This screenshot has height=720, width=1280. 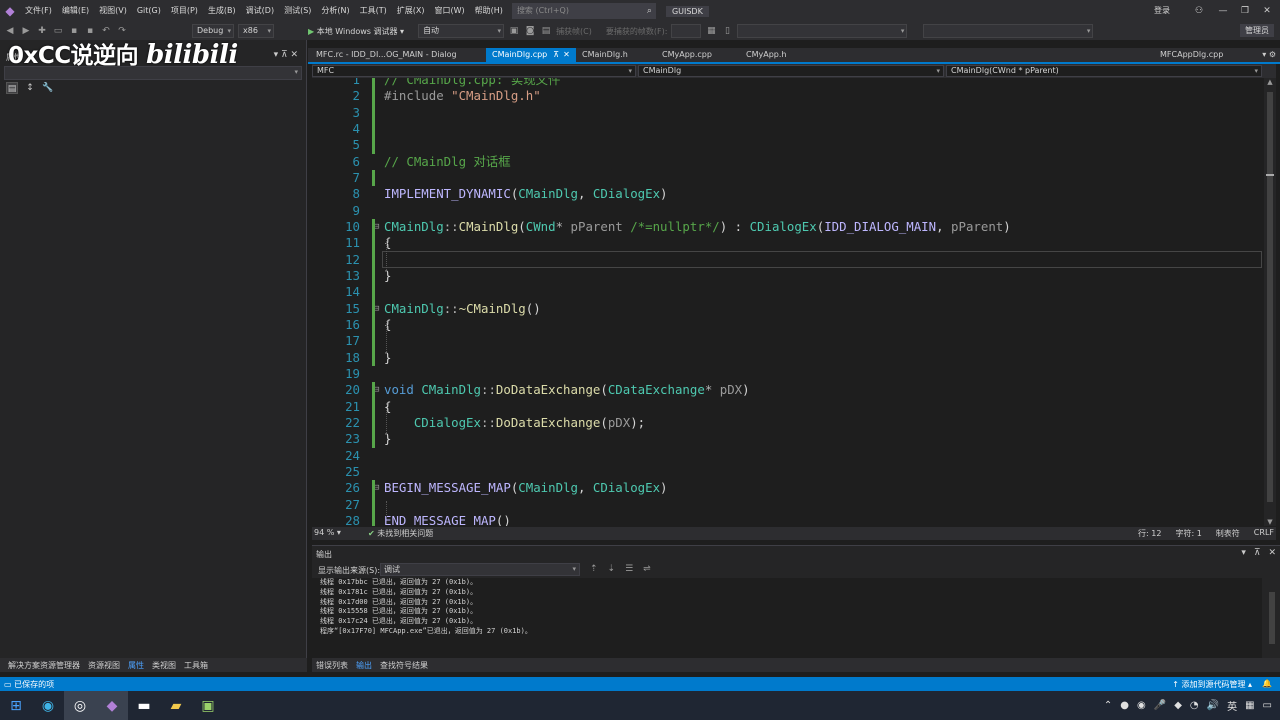 What do you see at coordinates (788, 178) in the screenshot?
I see `code-line: 7` at bounding box center [788, 178].